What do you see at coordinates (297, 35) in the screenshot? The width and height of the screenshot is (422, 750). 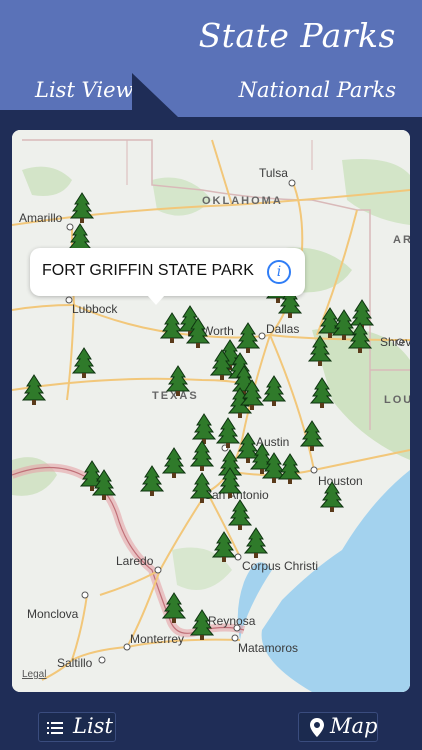 I see `app-title: State Parks` at bounding box center [297, 35].